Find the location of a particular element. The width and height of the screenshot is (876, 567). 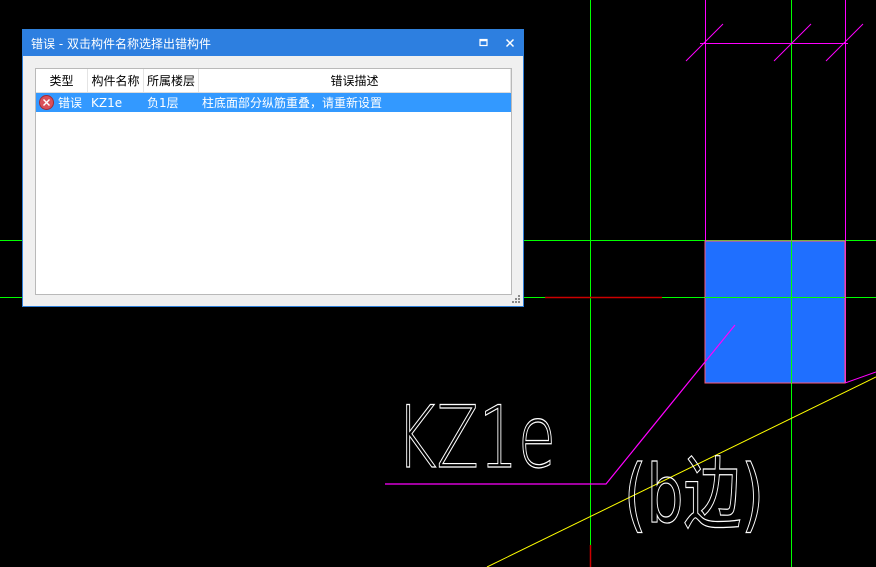

close-button is located at coordinates (510, 43).